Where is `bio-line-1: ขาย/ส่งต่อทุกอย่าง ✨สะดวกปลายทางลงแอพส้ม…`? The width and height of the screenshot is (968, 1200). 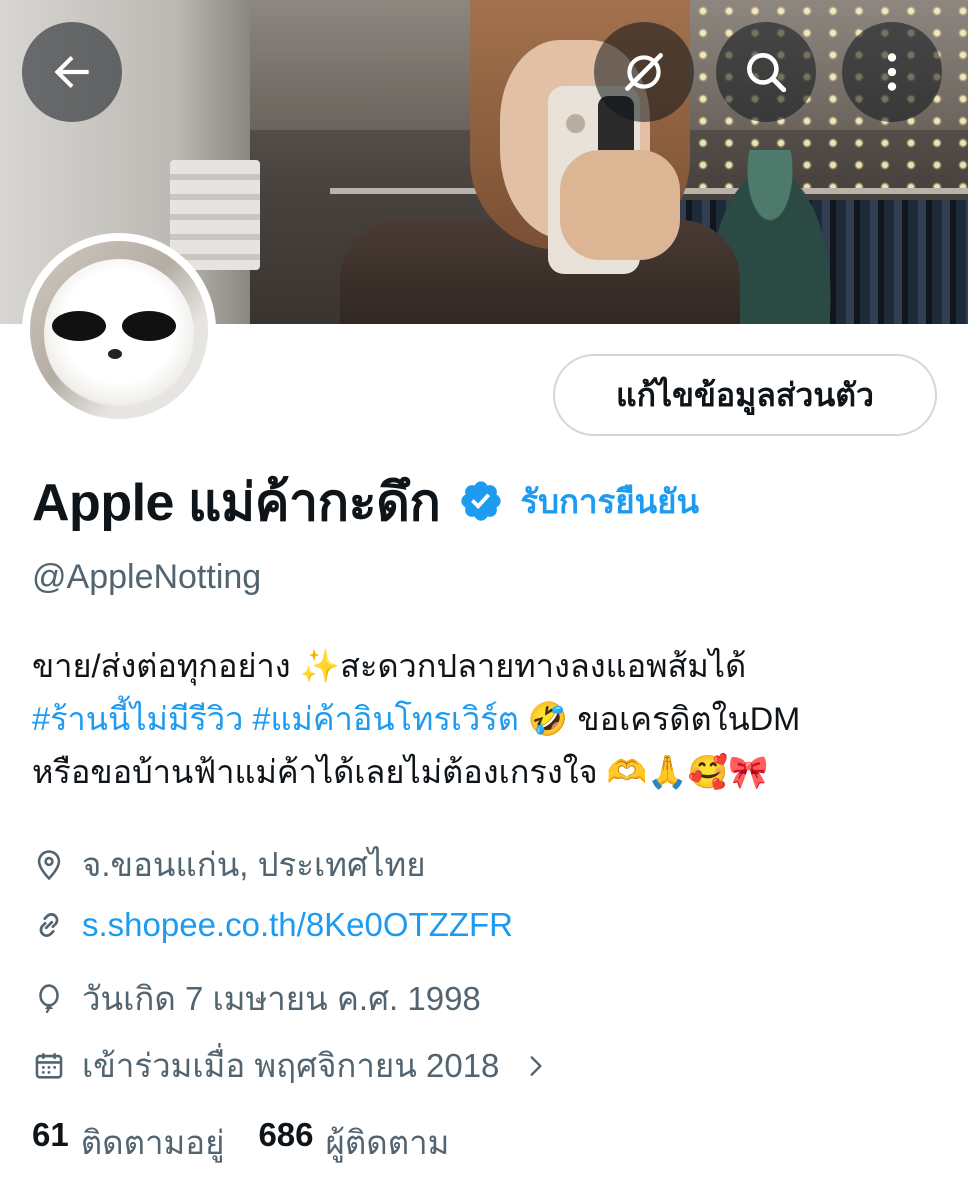 bio-line-1: ขาย/ส่งต่อทุกอย่าง ✨สะดวกปลายทางลงแอพส้ม… is located at coordinates (389, 666).